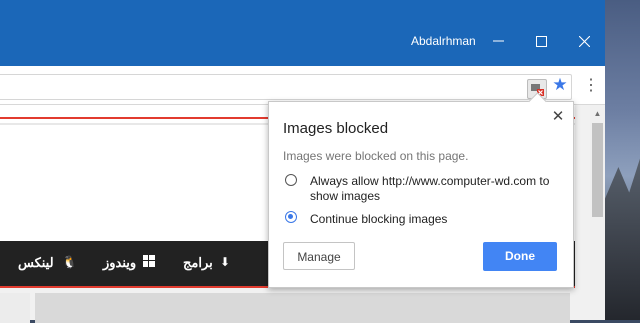 The width and height of the screenshot is (640, 323). What do you see at coordinates (119, 263) in the screenshot?
I see `nav-item-windows: ويندوز` at bounding box center [119, 263].